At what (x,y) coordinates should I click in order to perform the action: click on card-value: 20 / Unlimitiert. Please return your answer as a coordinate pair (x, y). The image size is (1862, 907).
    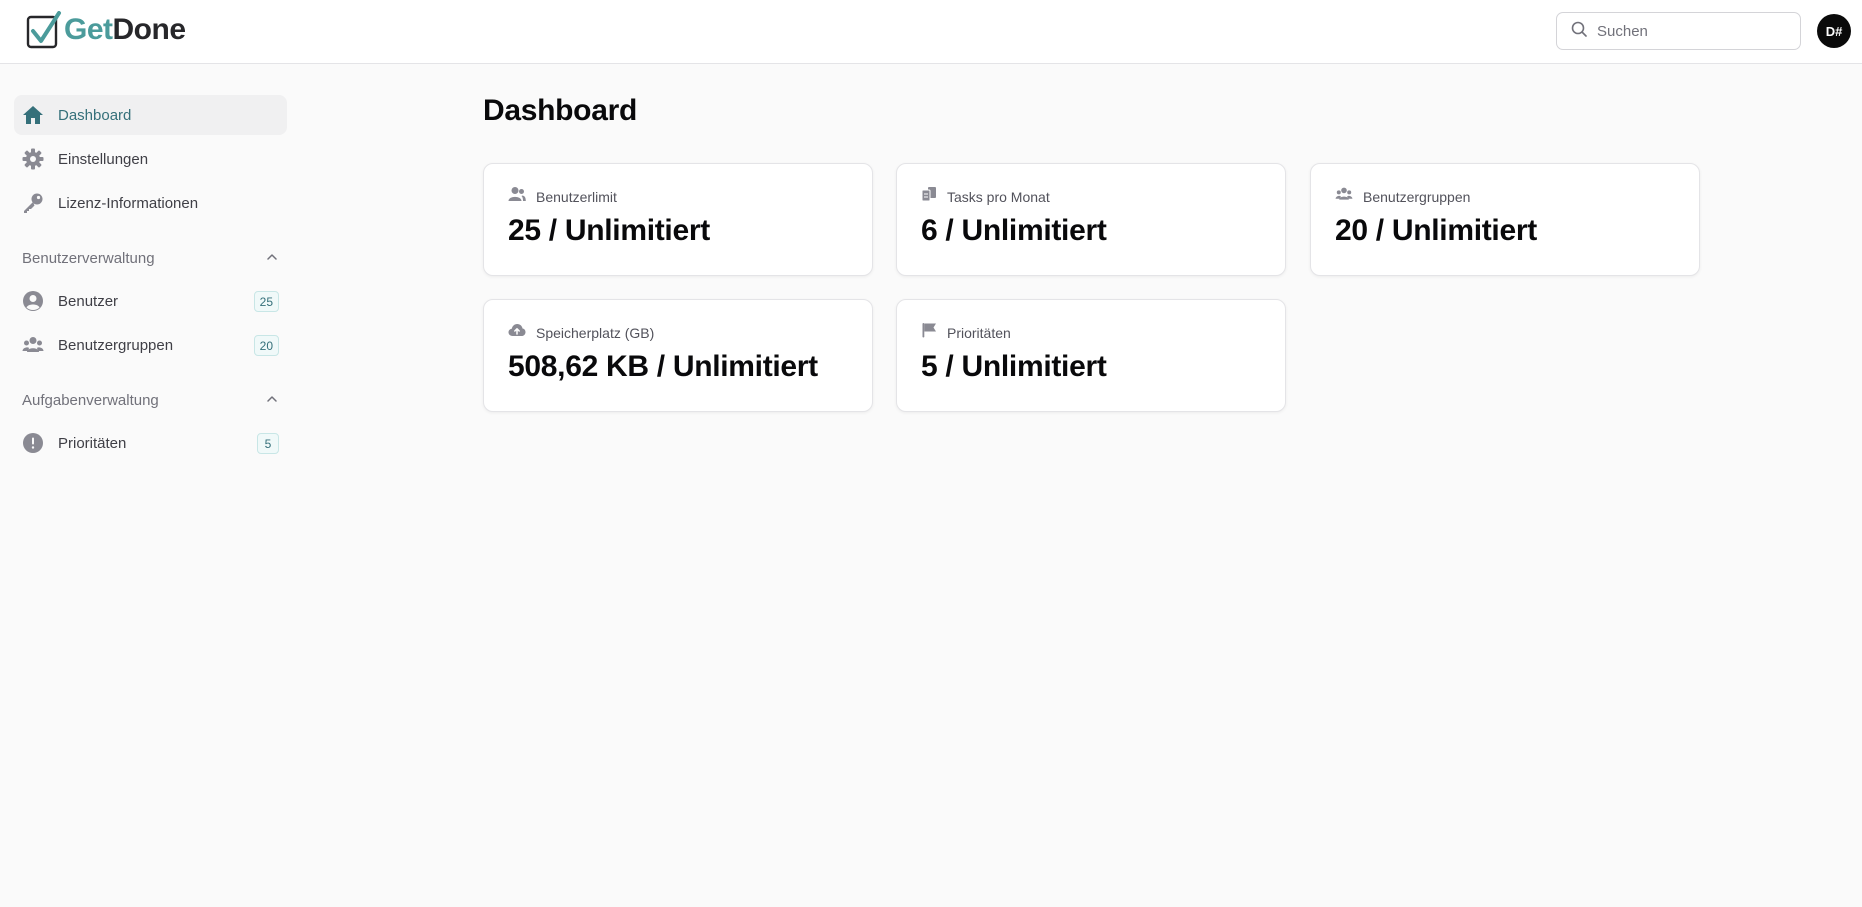
    Looking at the image, I should click on (1436, 230).